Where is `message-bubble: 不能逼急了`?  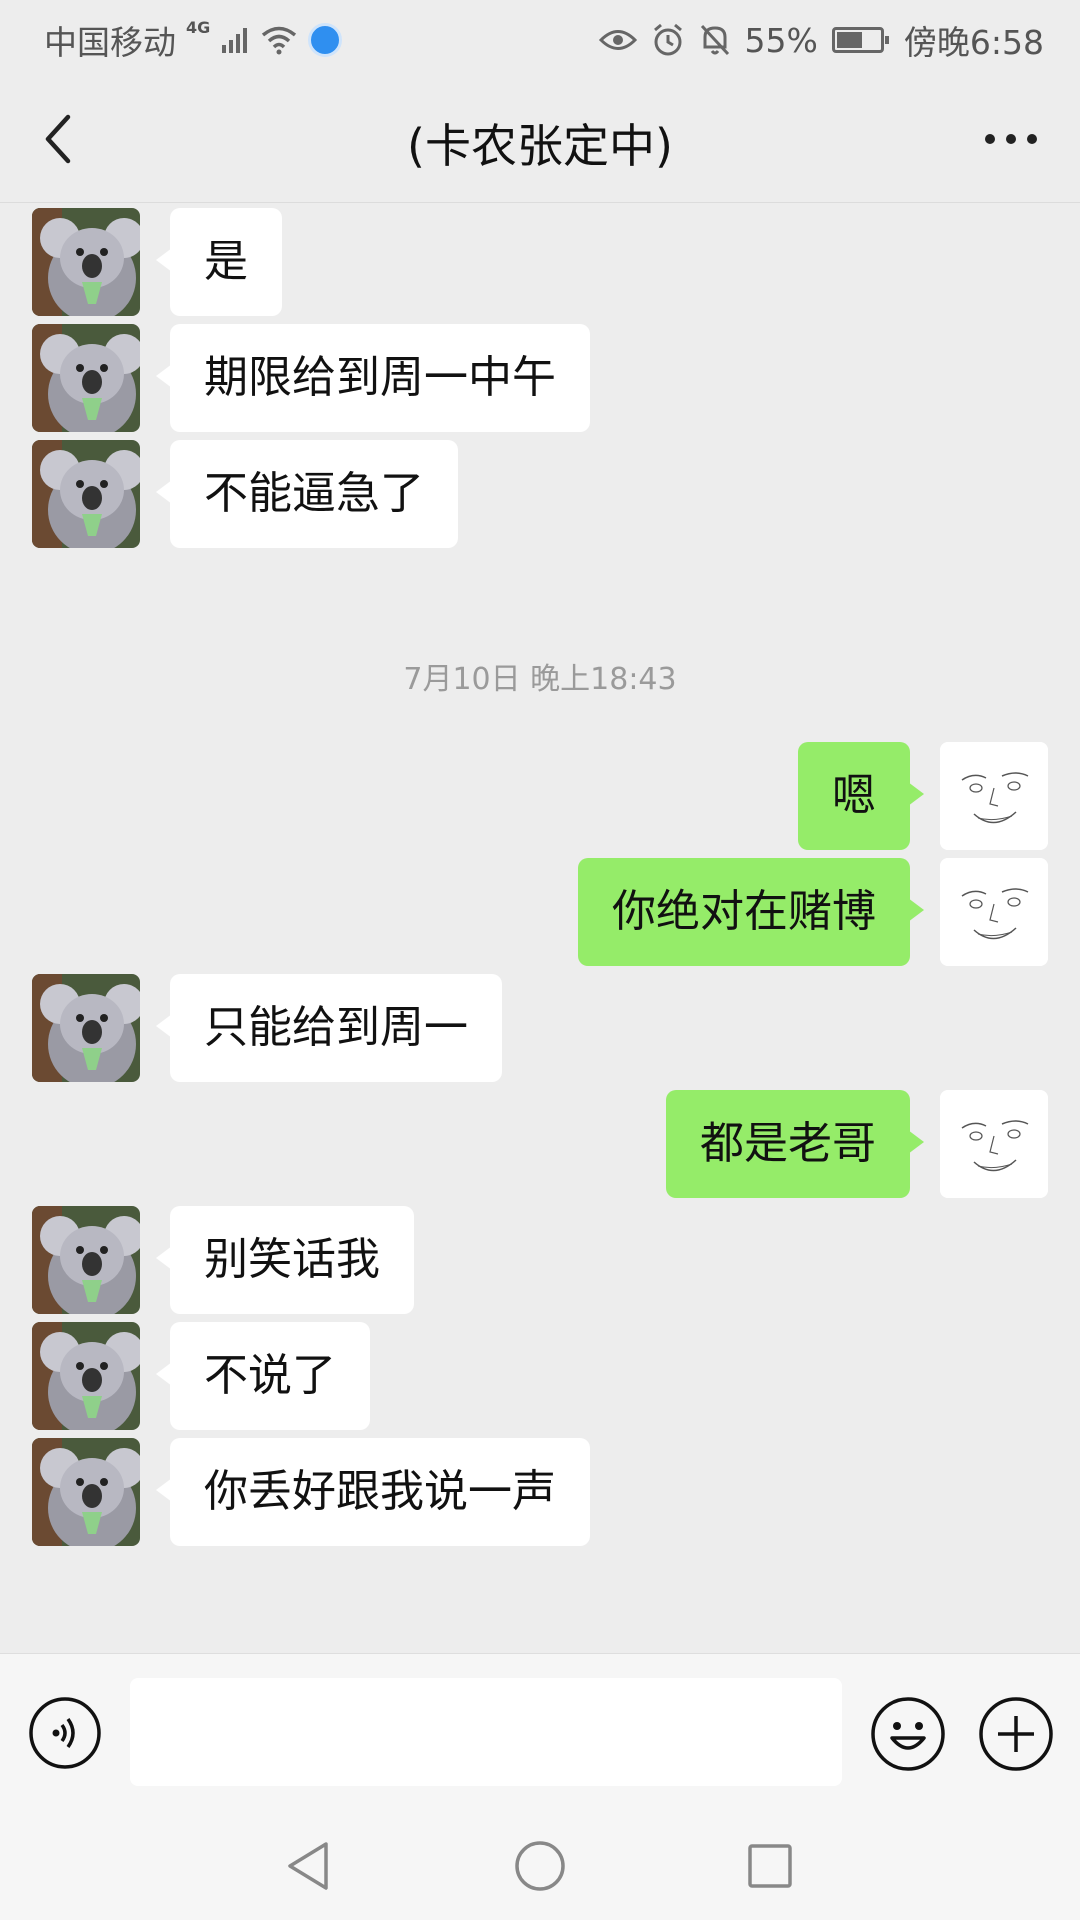 message-bubble: 不能逼急了 is located at coordinates (307, 494).